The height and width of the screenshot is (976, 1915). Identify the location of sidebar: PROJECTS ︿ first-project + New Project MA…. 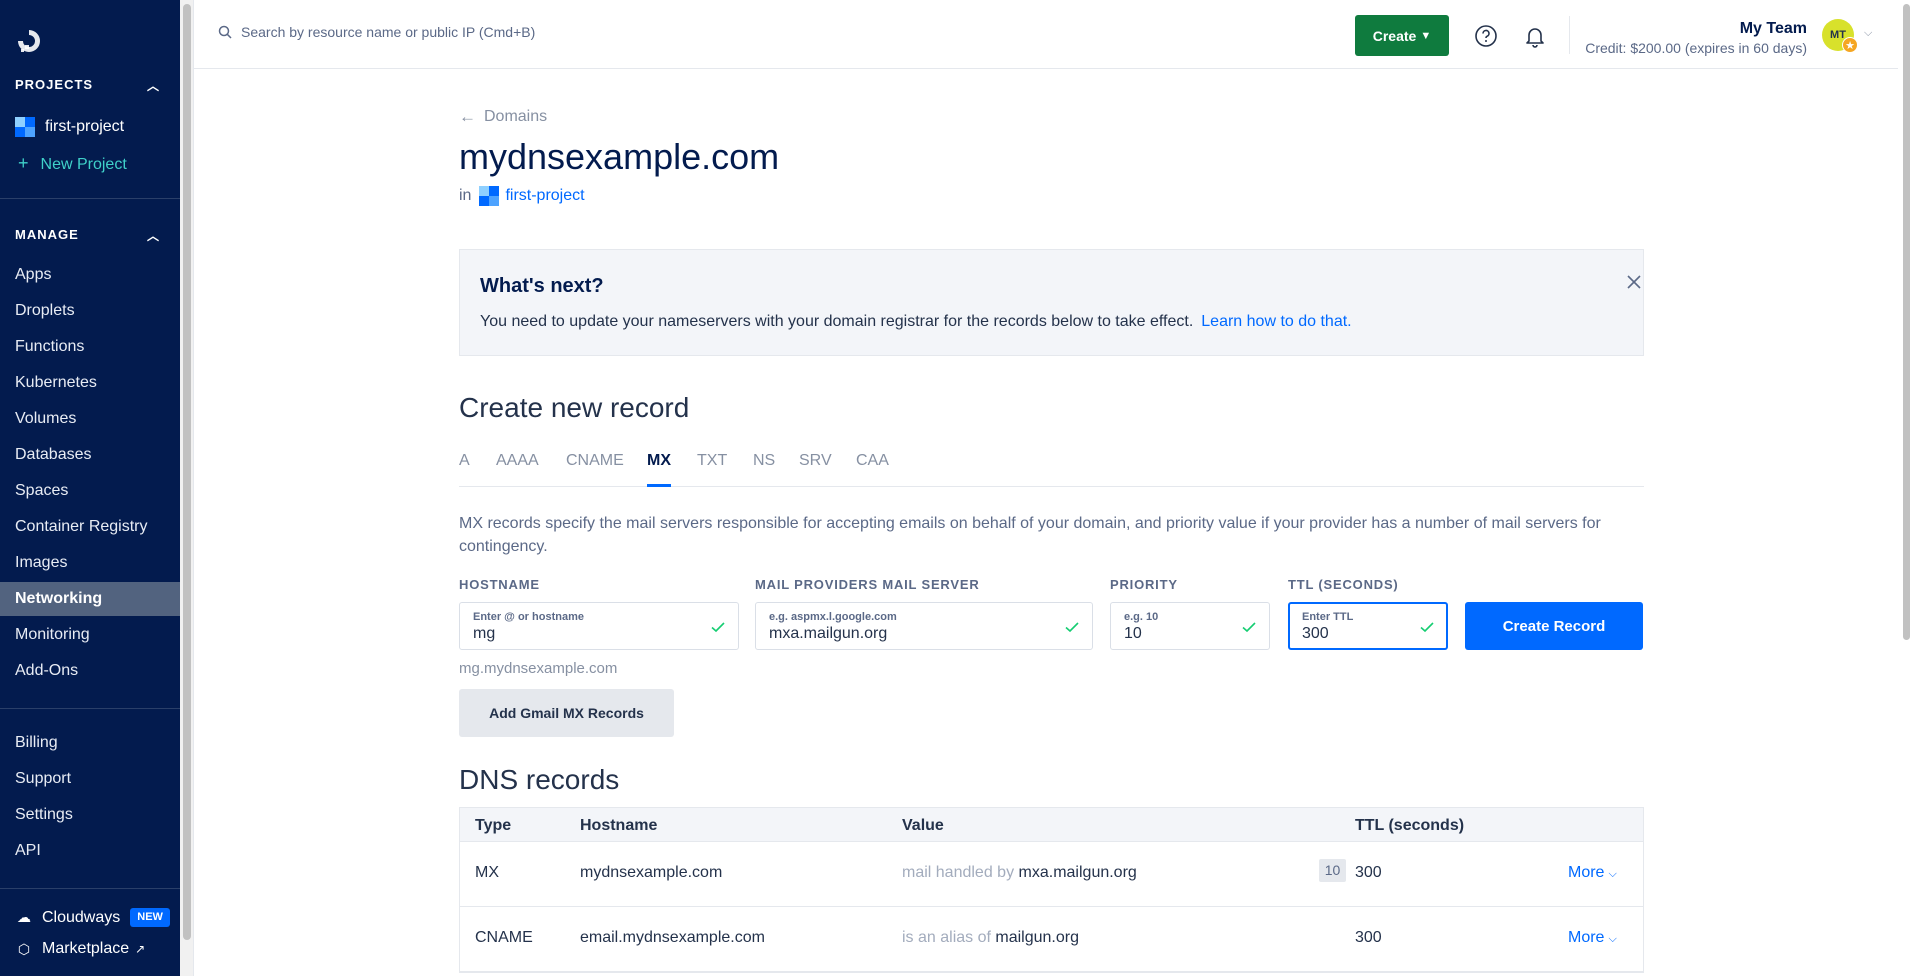
(90, 488).